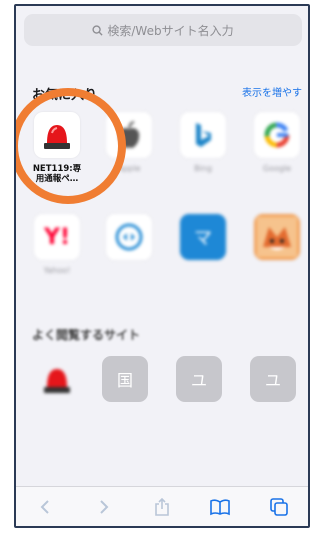  I want to click on forward-button, so click(104, 507).